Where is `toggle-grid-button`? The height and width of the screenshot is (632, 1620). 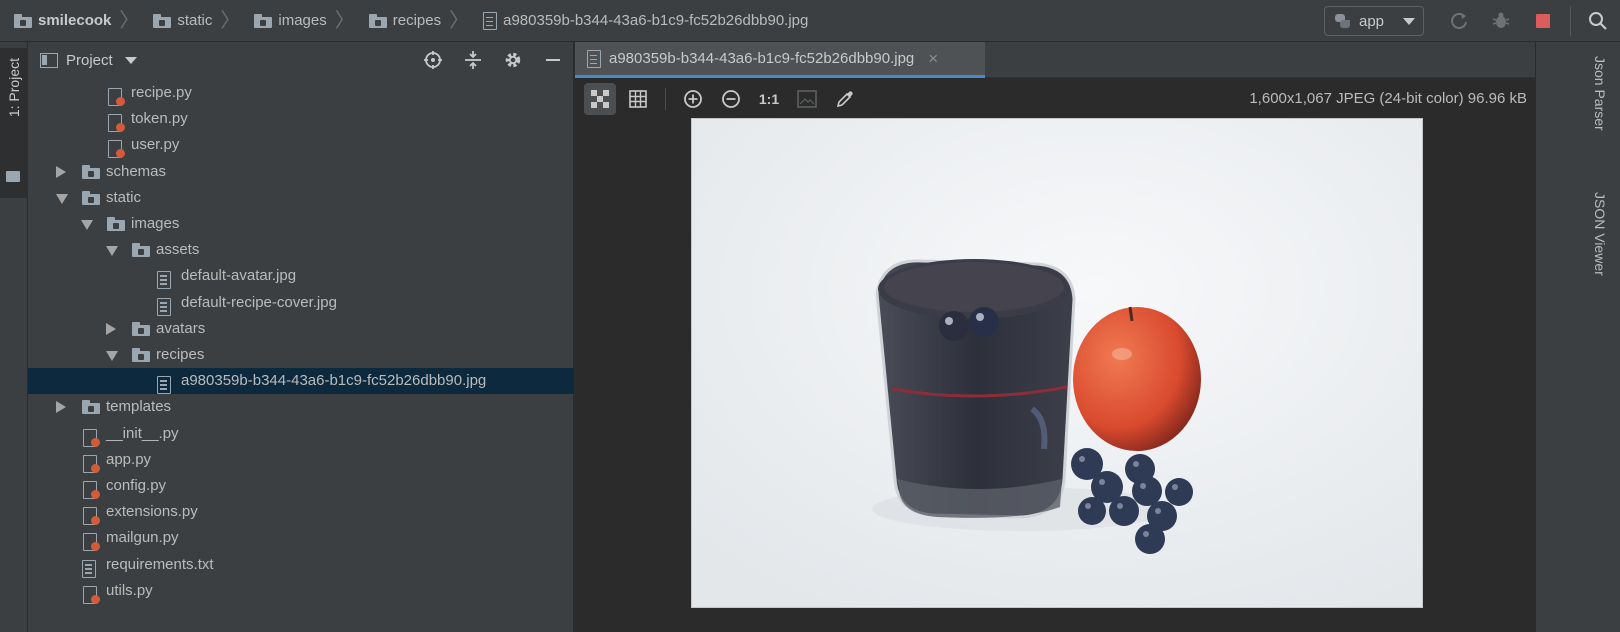
toggle-grid-button is located at coordinates (638, 99).